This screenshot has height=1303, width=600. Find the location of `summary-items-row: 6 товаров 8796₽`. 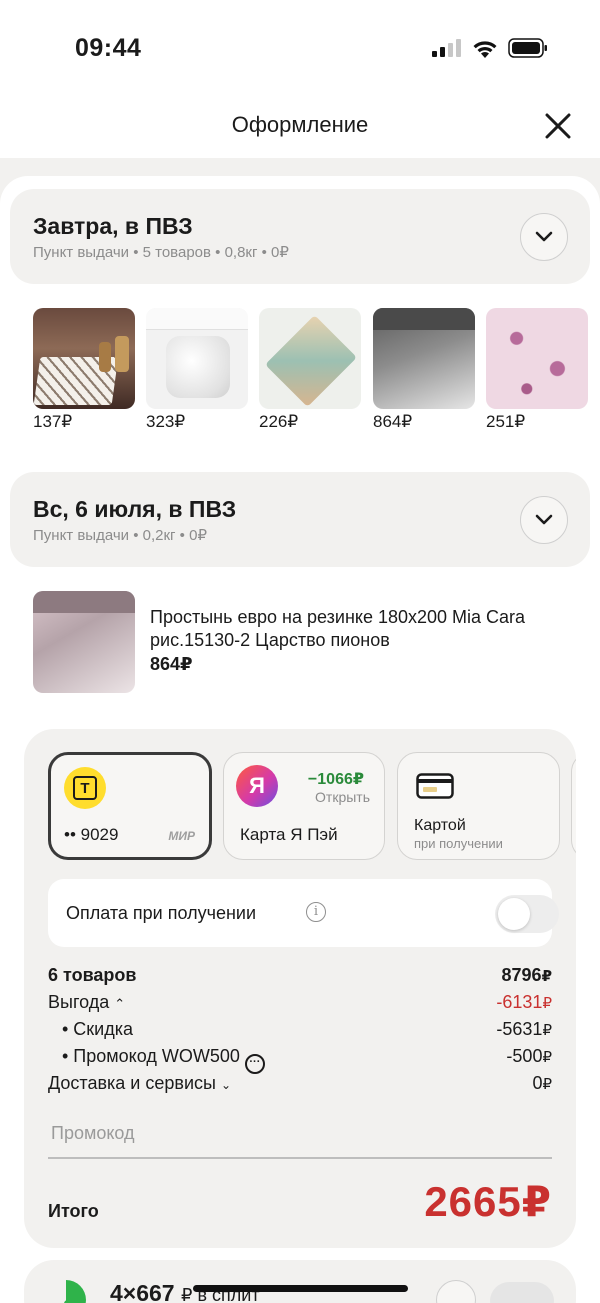

summary-items-row: 6 товаров 8796₽ is located at coordinates (300, 978).